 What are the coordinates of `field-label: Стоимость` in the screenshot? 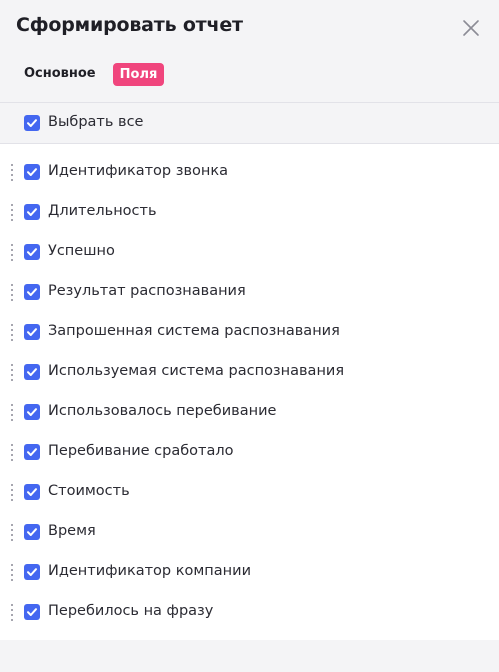 It's located at (89, 491).